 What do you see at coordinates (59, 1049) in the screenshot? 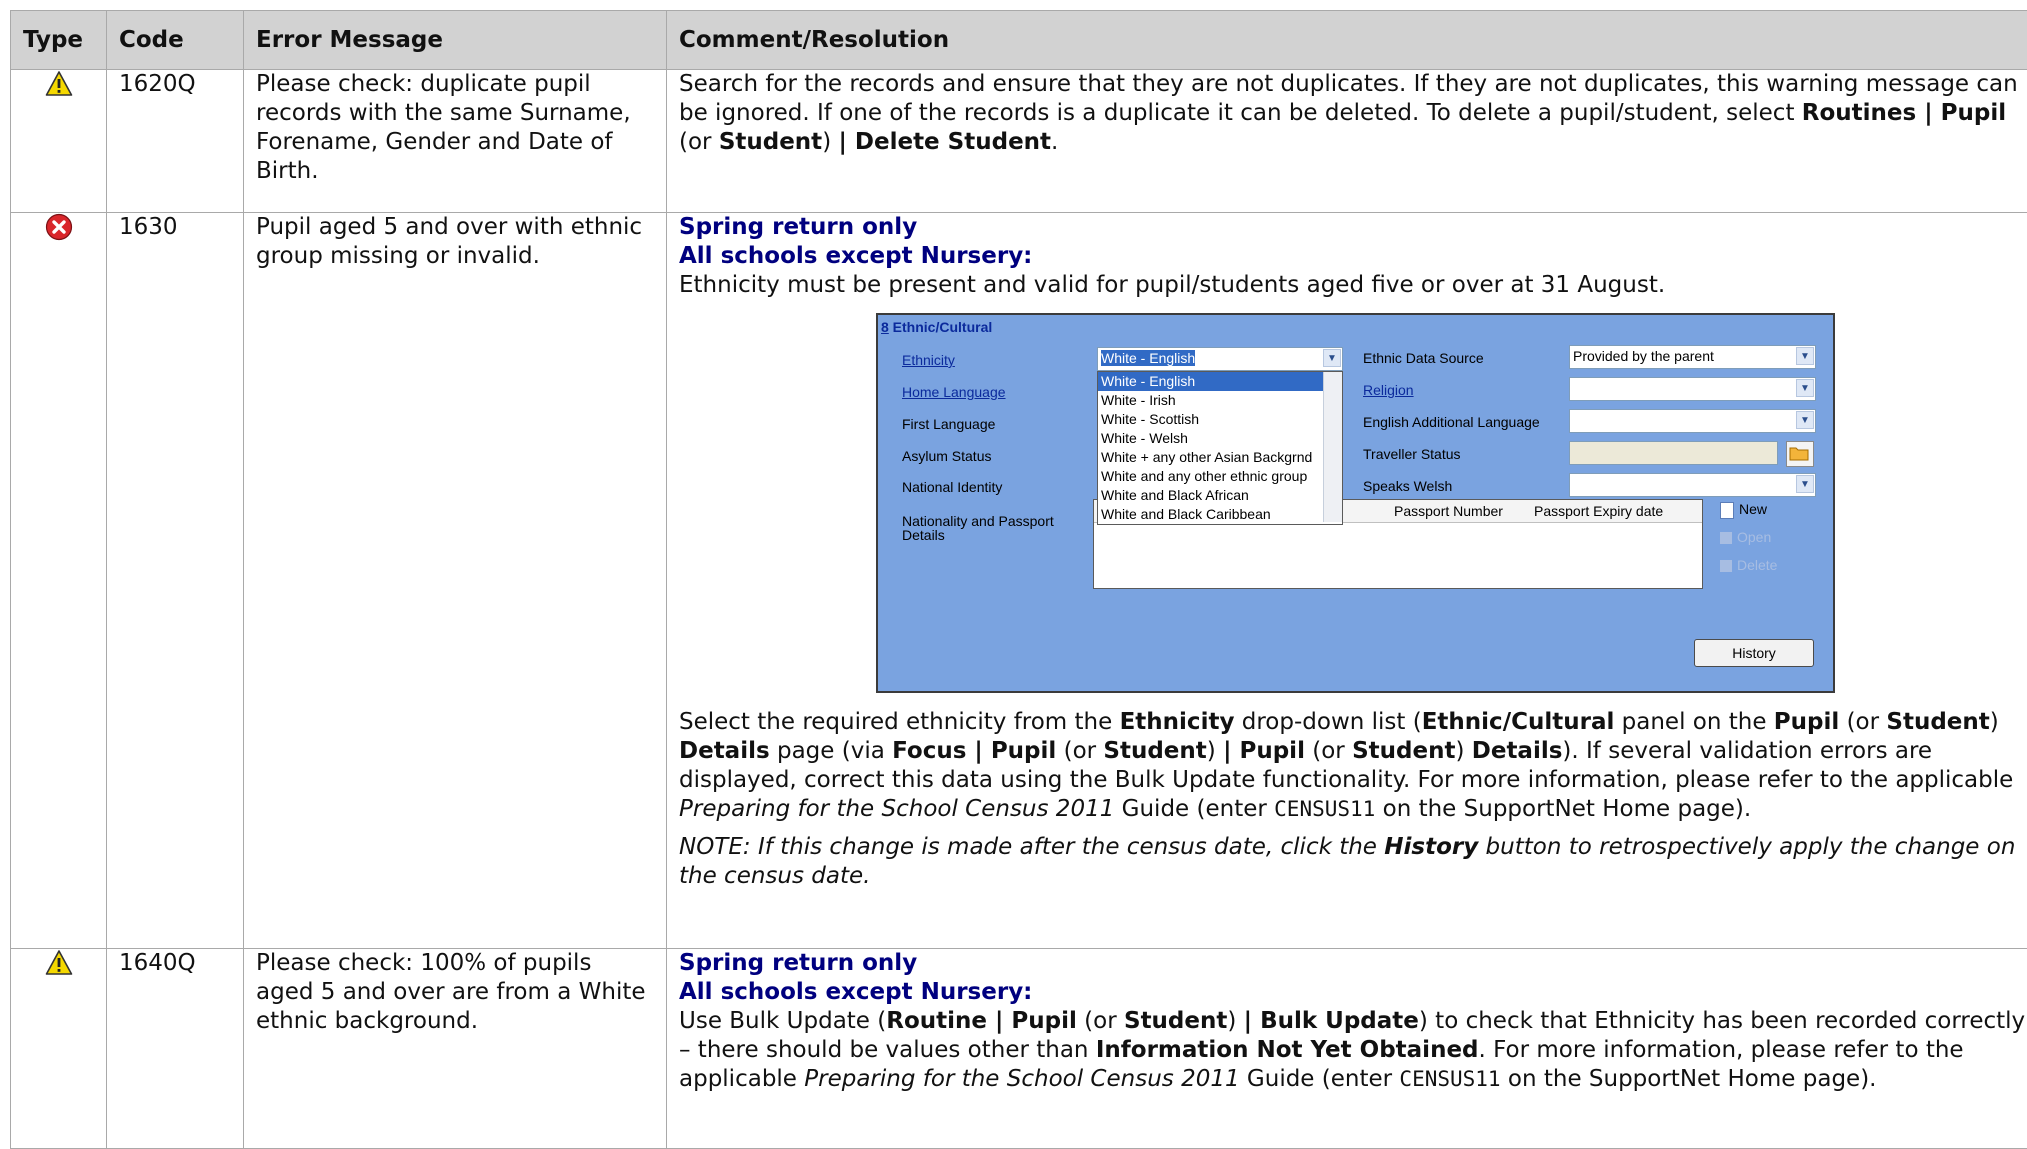
I see `type-cell` at bounding box center [59, 1049].